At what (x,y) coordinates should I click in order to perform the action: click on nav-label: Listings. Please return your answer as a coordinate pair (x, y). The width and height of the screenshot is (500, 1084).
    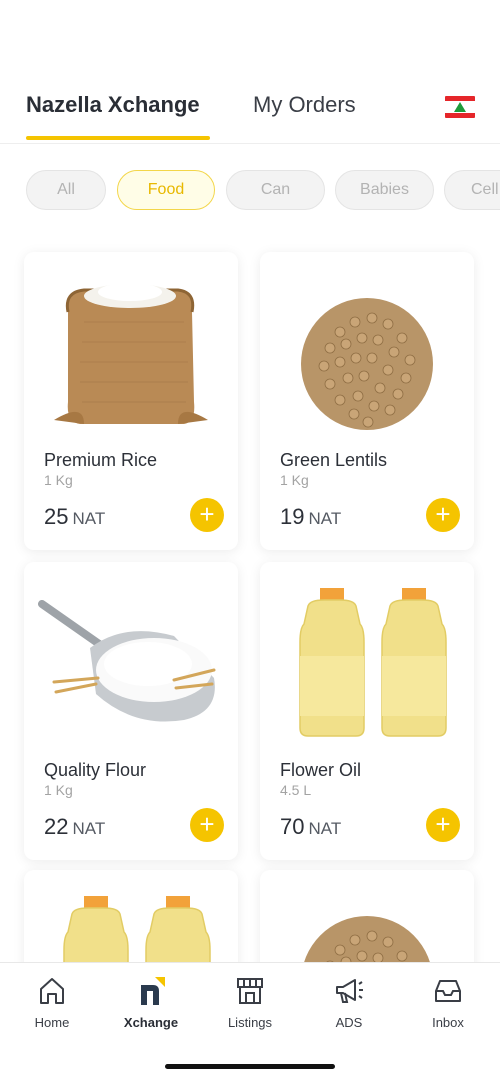
    Looking at the image, I should click on (250, 1022).